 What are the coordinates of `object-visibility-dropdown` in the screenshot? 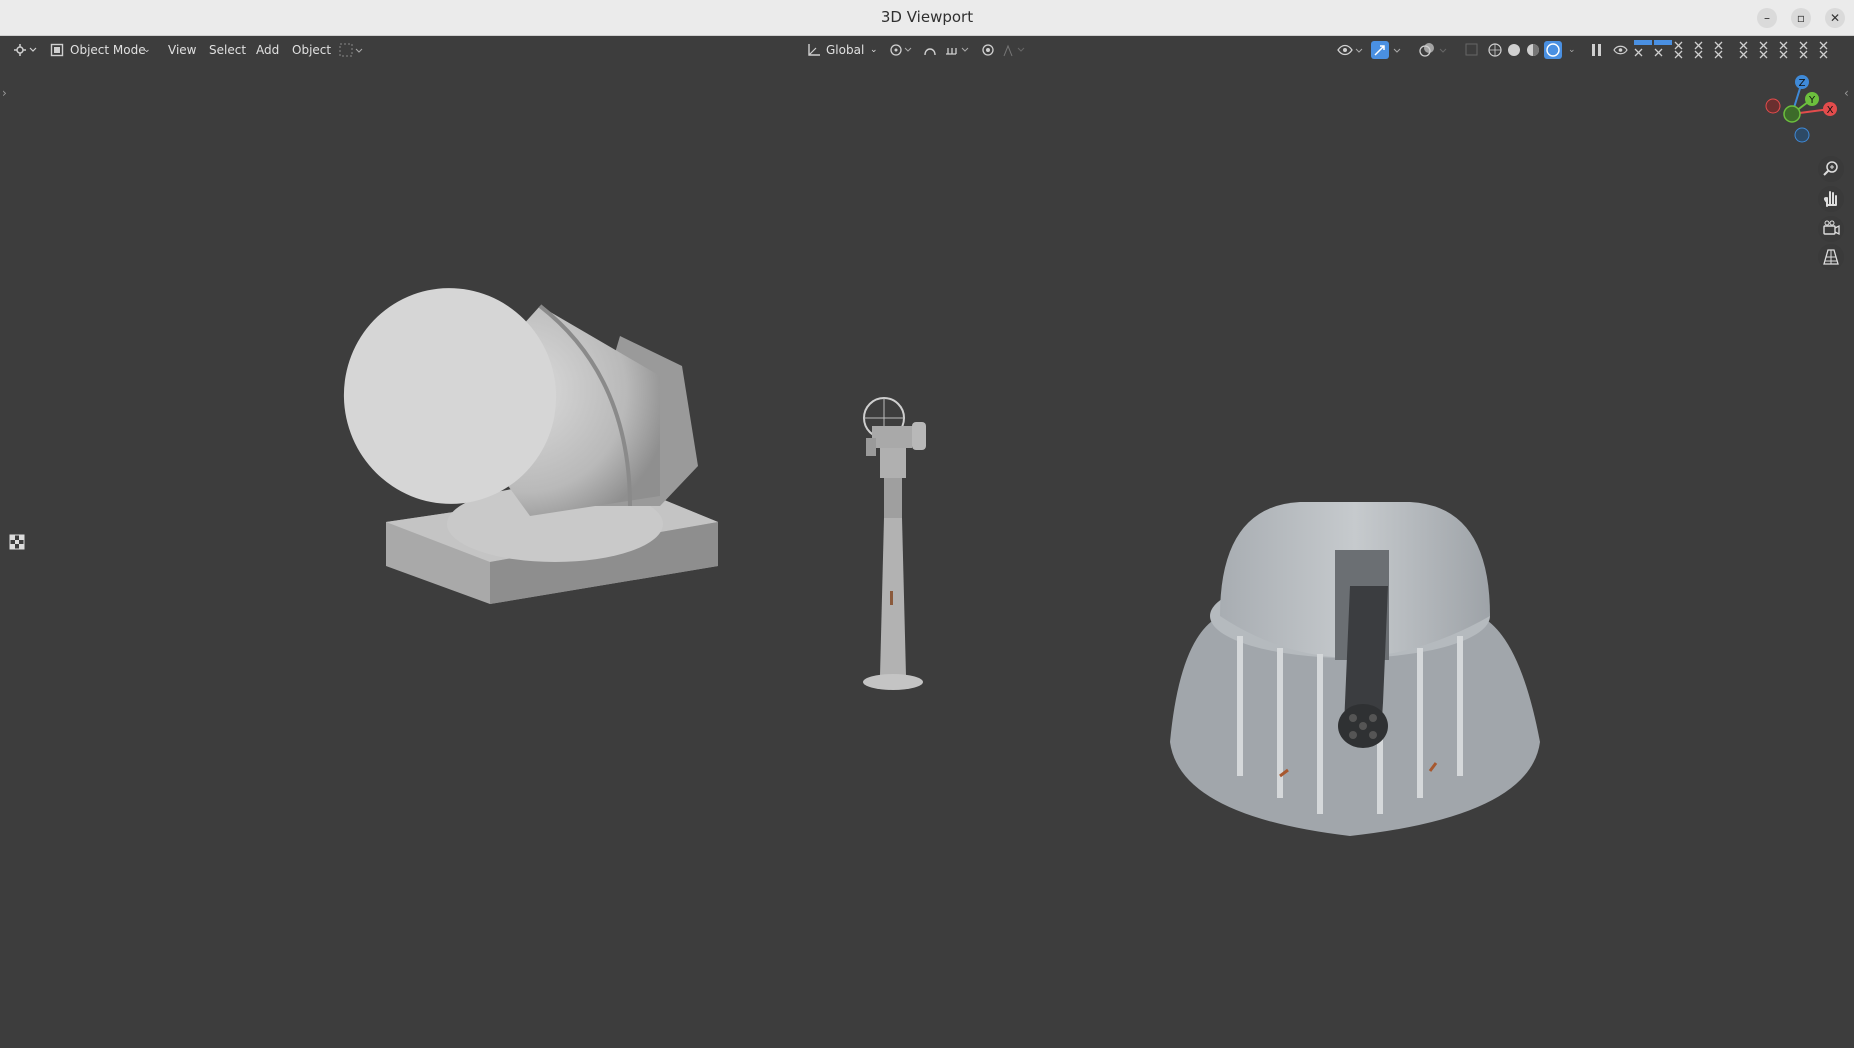 It's located at (1350, 50).